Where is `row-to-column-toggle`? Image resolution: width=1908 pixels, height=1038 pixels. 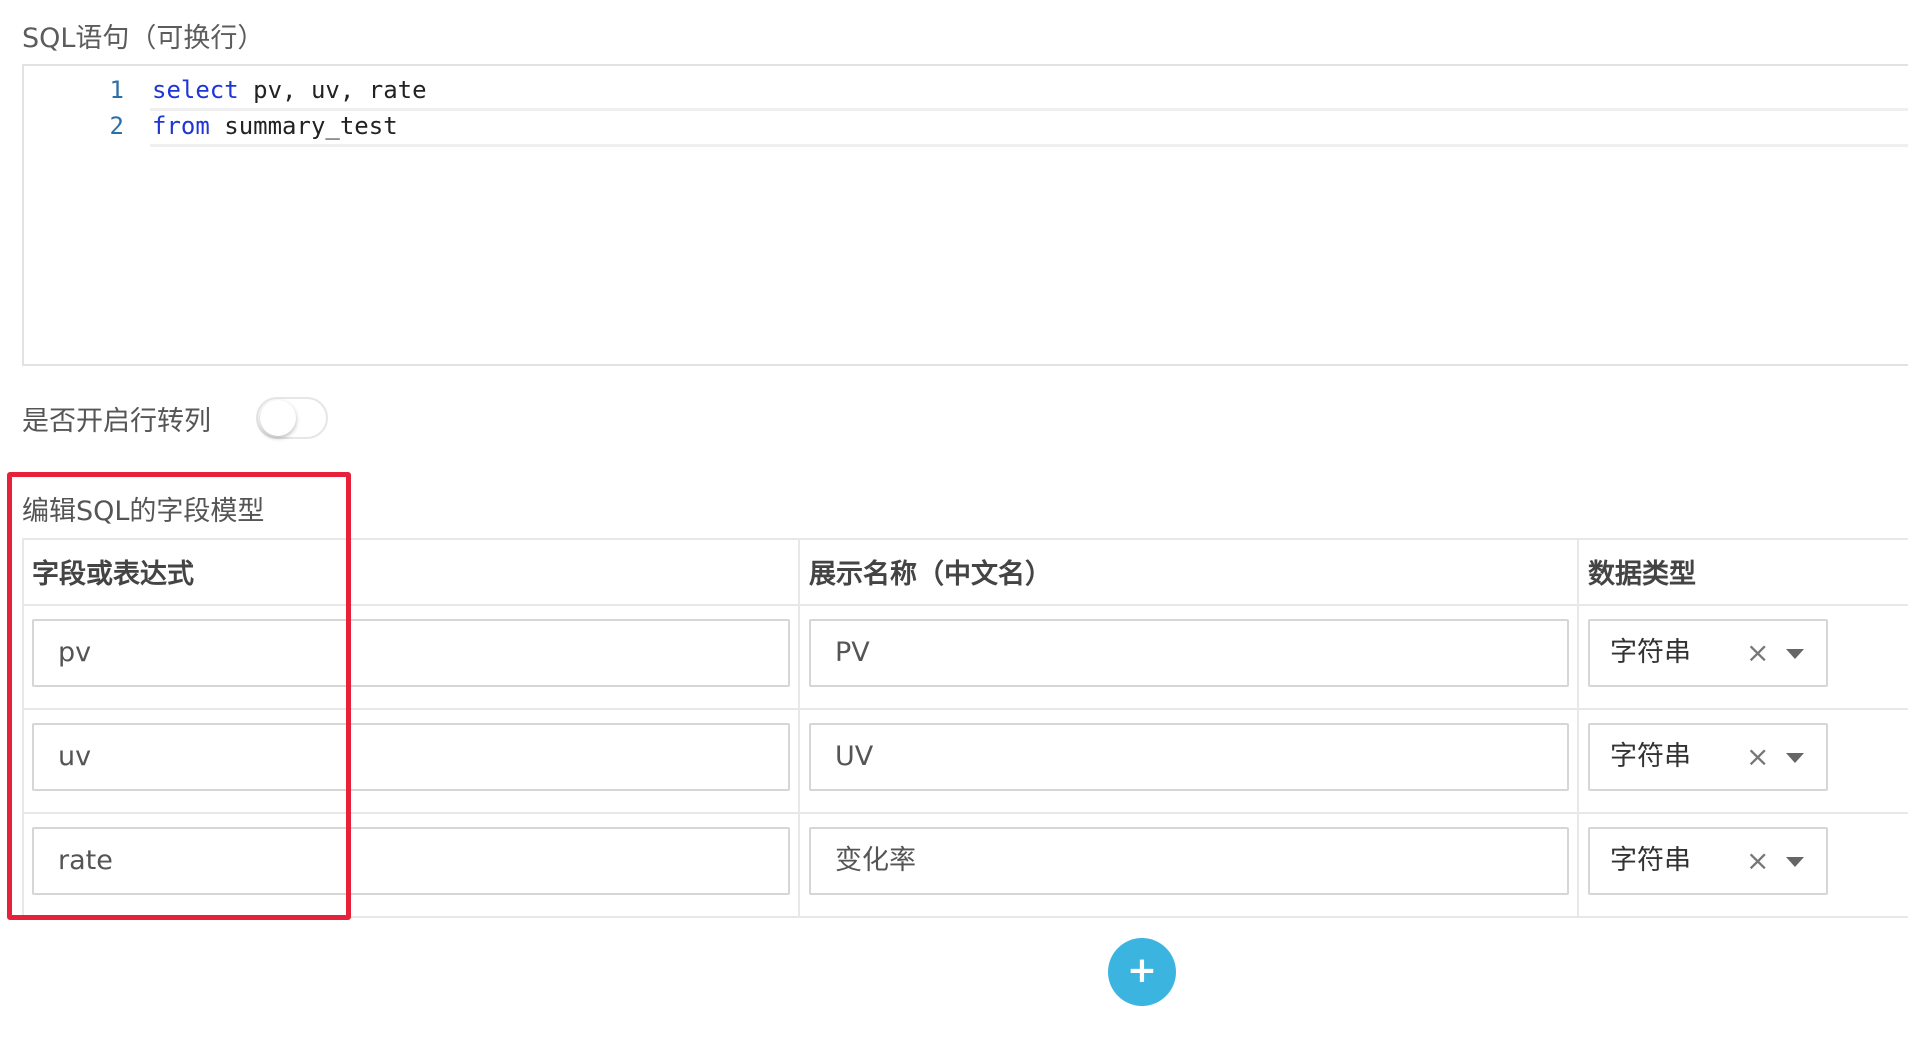 row-to-column-toggle is located at coordinates (292, 418).